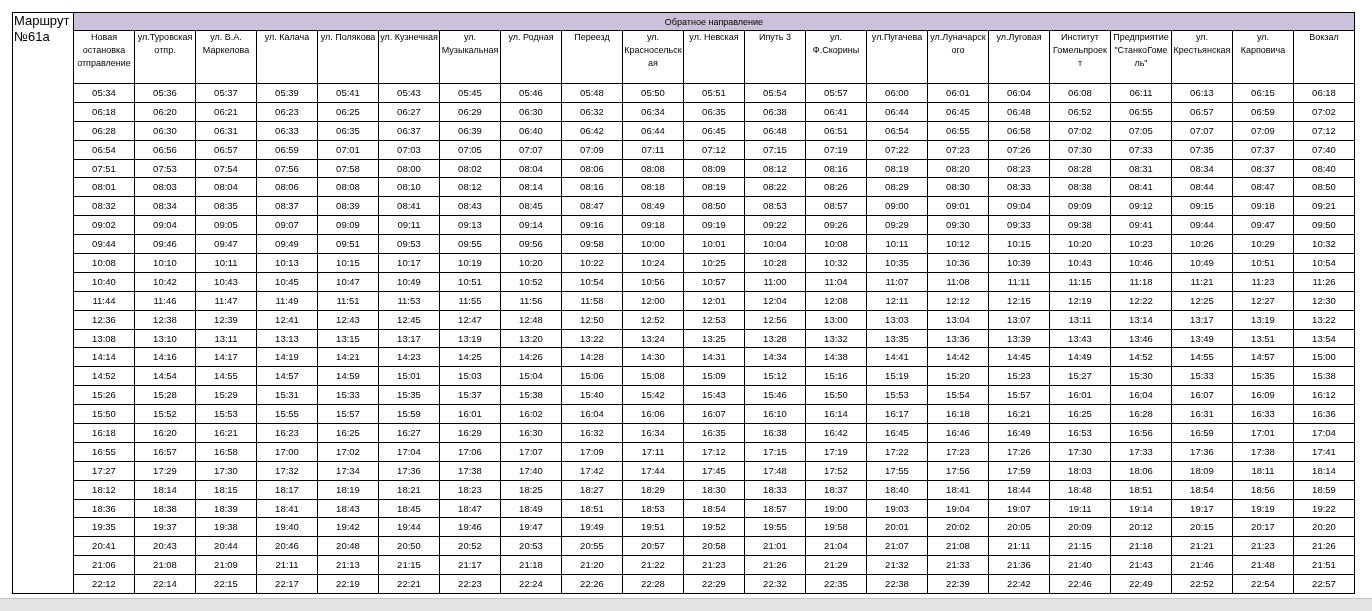 The width and height of the screenshot is (1372, 611). Describe the element at coordinates (226, 338) in the screenshot. I see `table-cell: 13:11` at that location.